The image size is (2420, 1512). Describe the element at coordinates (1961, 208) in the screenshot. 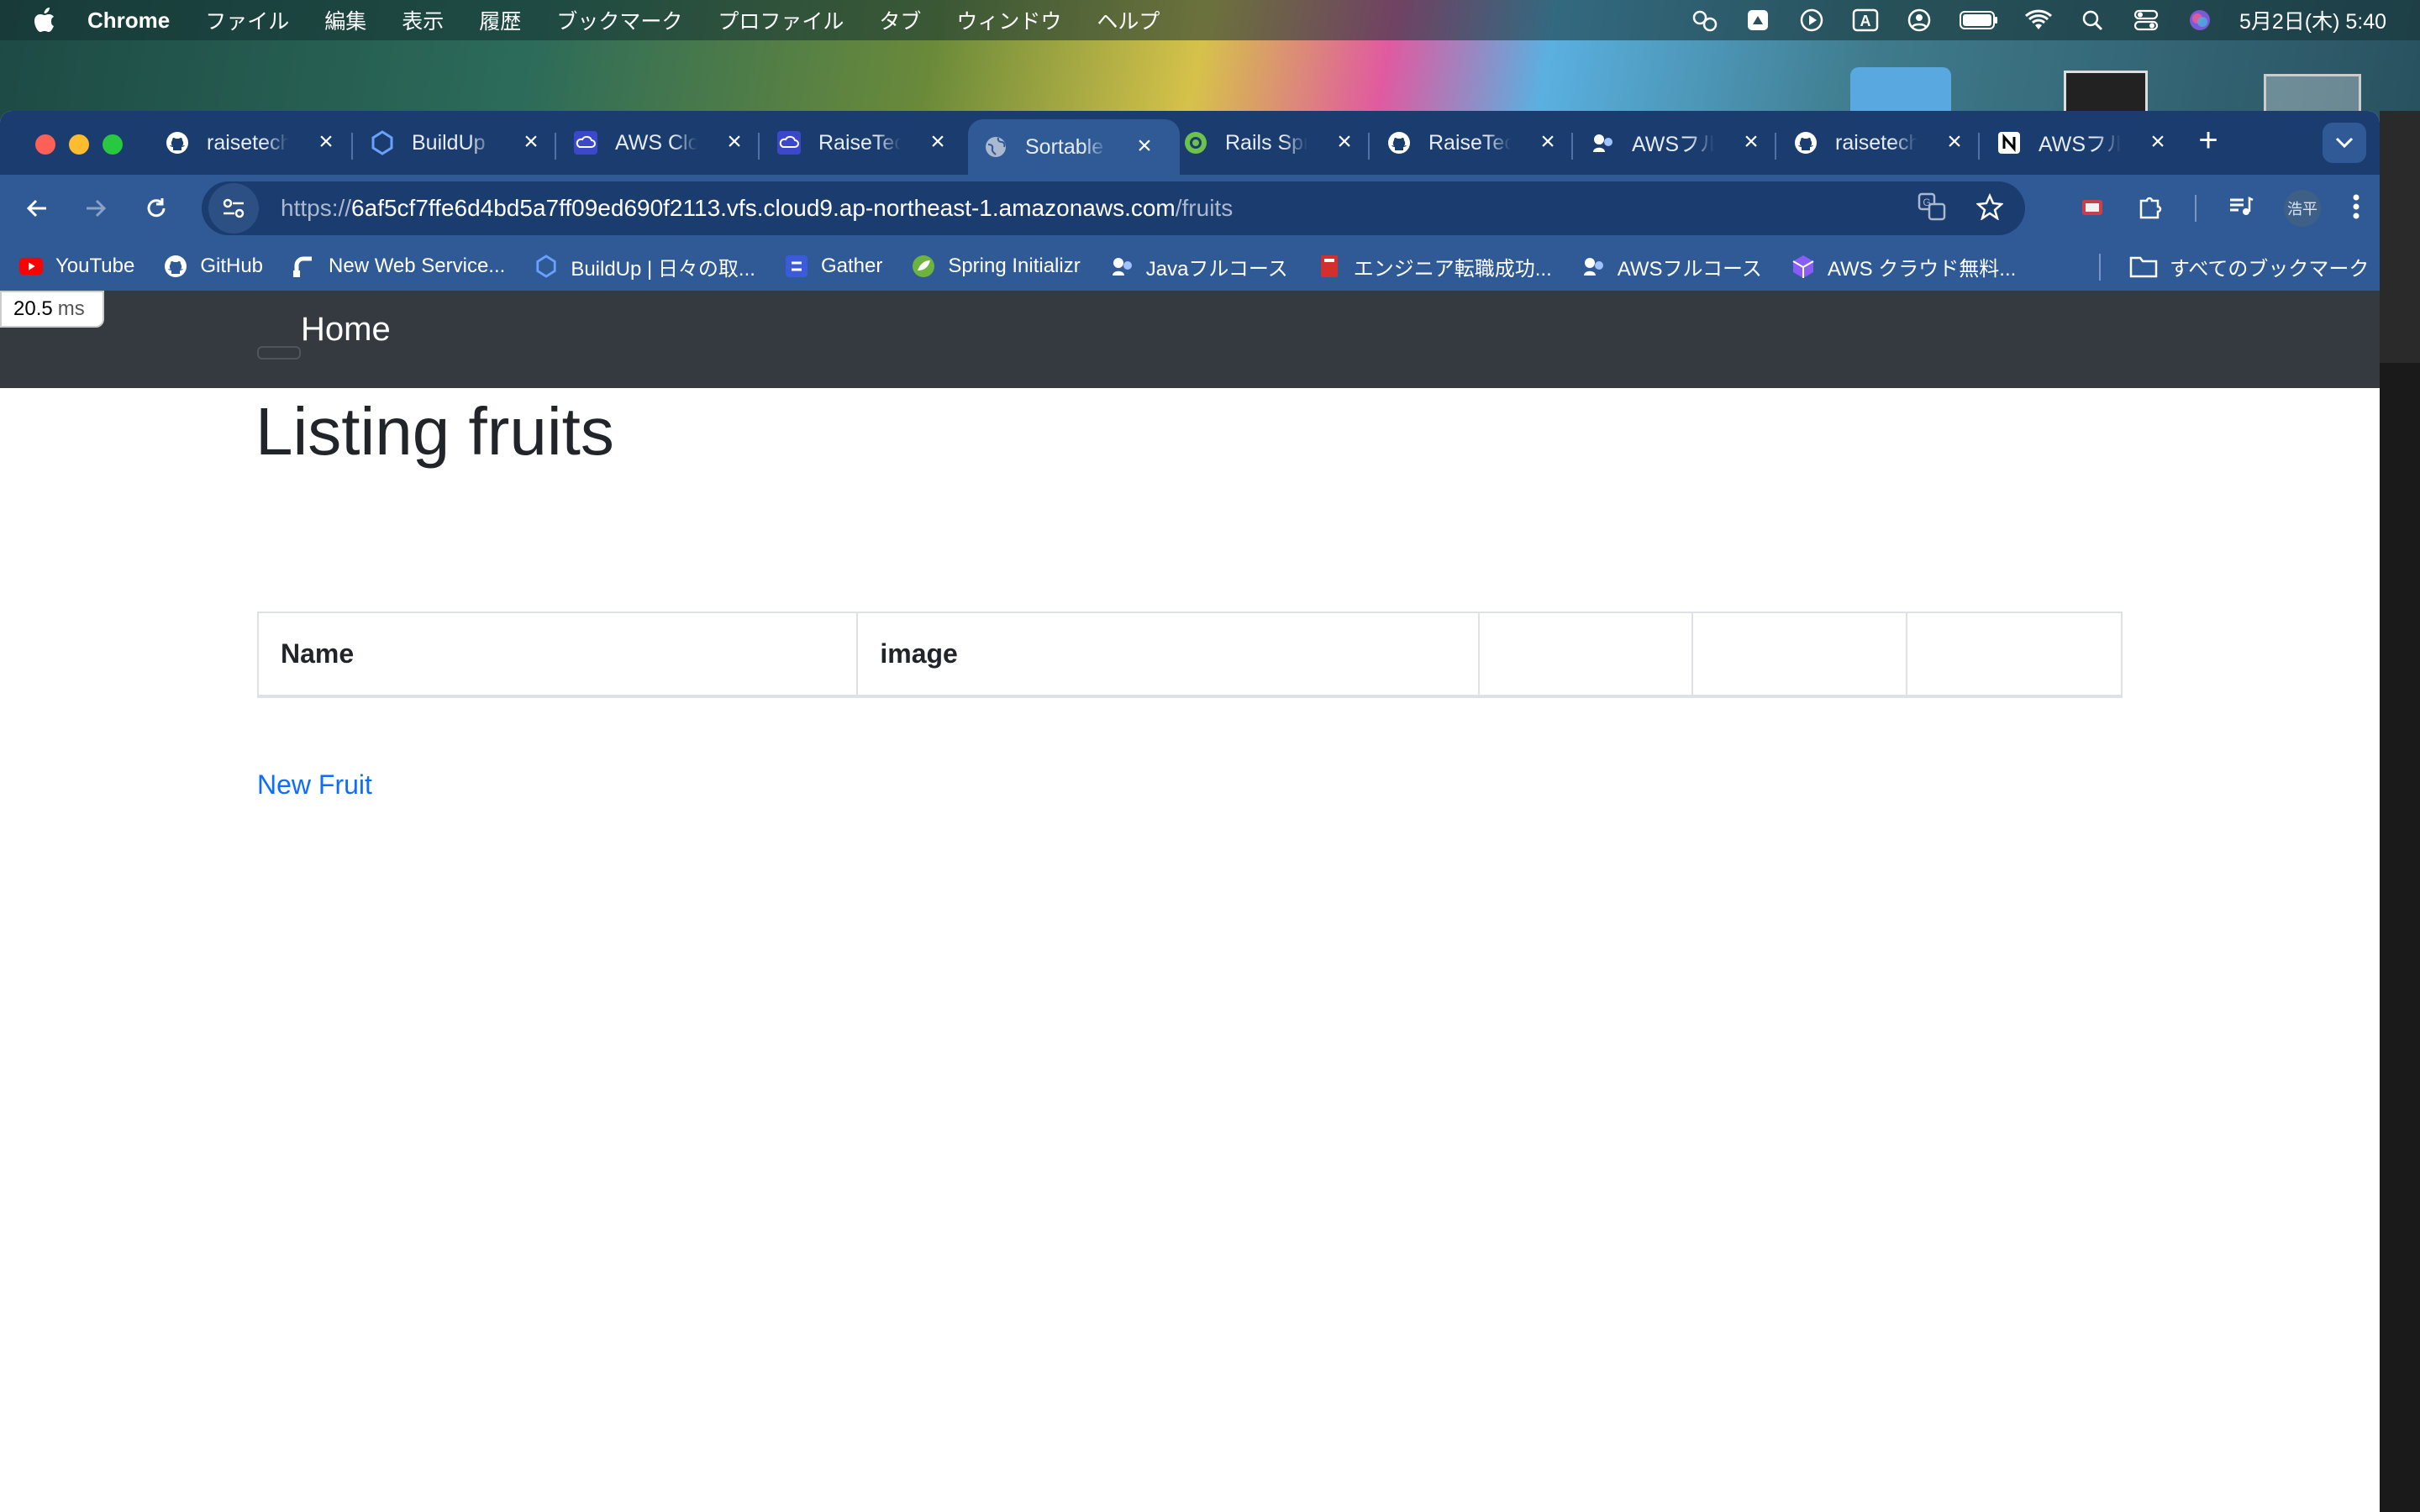

I see `omnibox-actions: G` at that location.